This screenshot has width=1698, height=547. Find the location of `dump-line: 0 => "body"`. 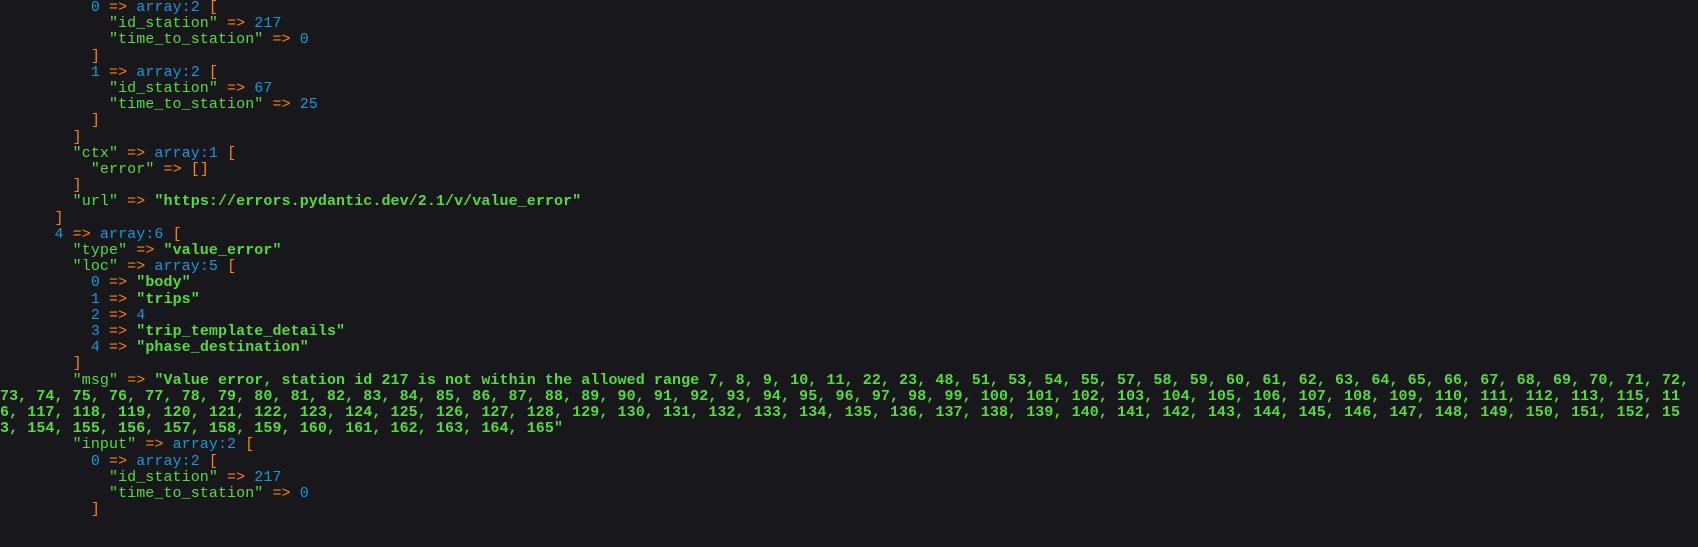

dump-line: 0 => "body" is located at coordinates (849, 283).